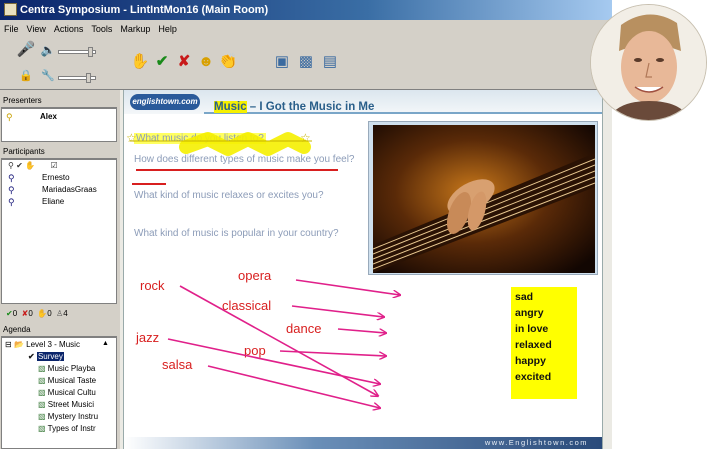  Describe the element at coordinates (48, 76) in the screenshot. I see `mic-settings-icon: 🔧` at that location.